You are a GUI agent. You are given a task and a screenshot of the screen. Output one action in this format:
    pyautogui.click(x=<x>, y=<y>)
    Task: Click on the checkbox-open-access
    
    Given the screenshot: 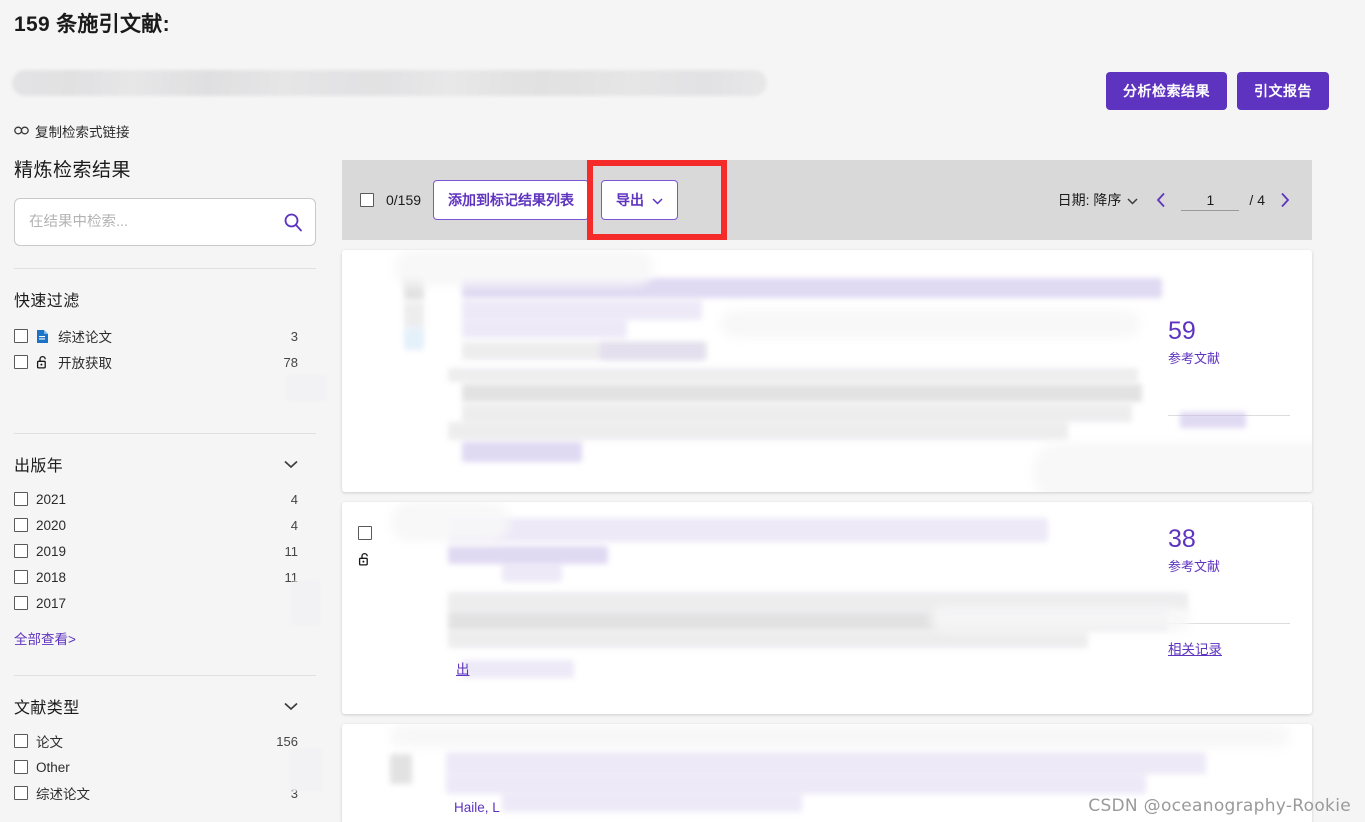 What is the action you would take?
    pyautogui.click(x=21, y=362)
    